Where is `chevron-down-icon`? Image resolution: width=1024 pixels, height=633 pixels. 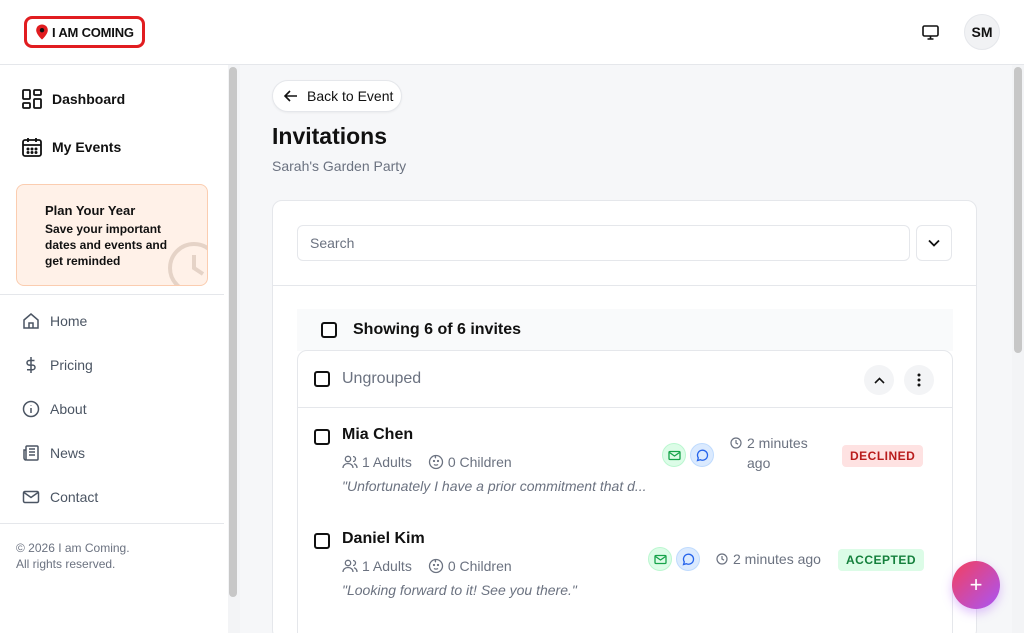
chevron-down-icon is located at coordinates (934, 243).